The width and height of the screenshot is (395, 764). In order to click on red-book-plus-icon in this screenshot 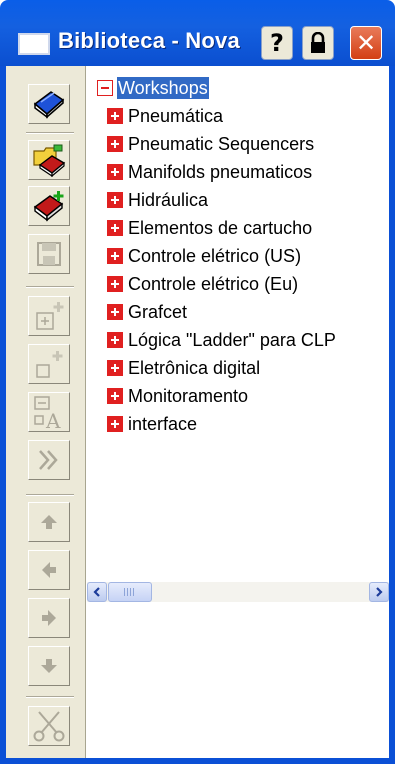, I will do `click(48, 206)`.